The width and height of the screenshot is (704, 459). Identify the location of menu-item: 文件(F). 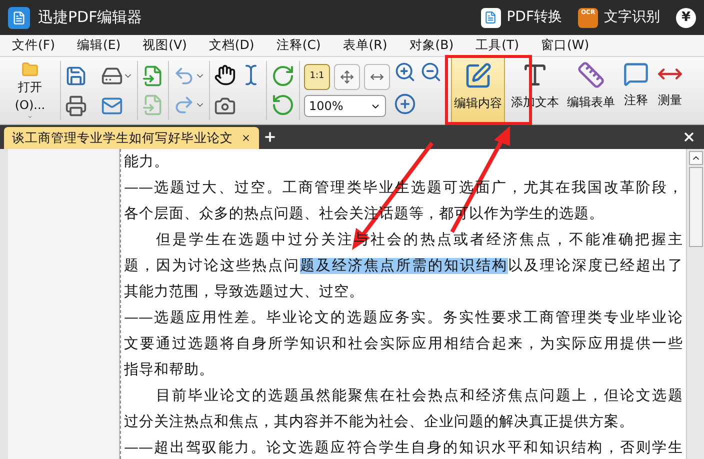
(33, 45).